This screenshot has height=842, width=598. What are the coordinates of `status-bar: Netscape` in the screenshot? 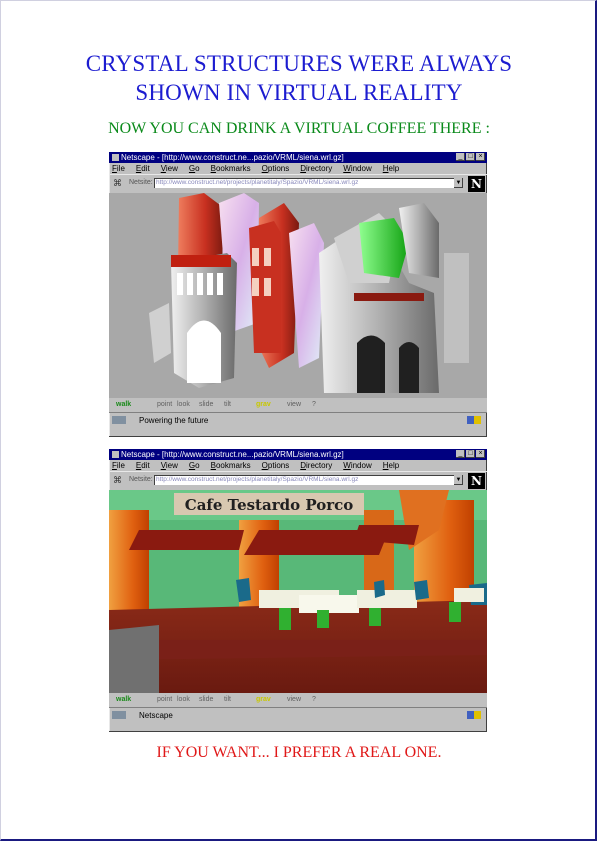 It's located at (298, 715).